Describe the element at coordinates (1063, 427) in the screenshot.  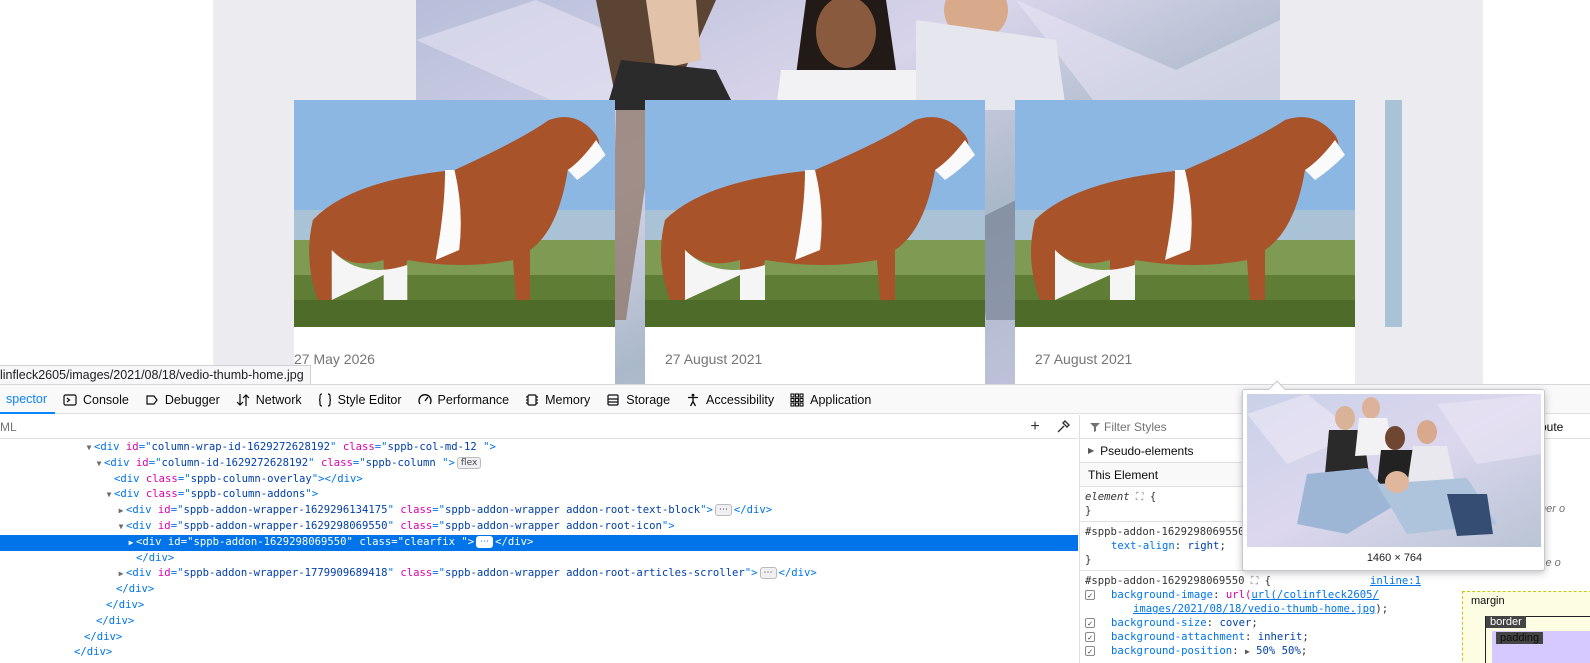
I see `eyedropper-icon` at that location.